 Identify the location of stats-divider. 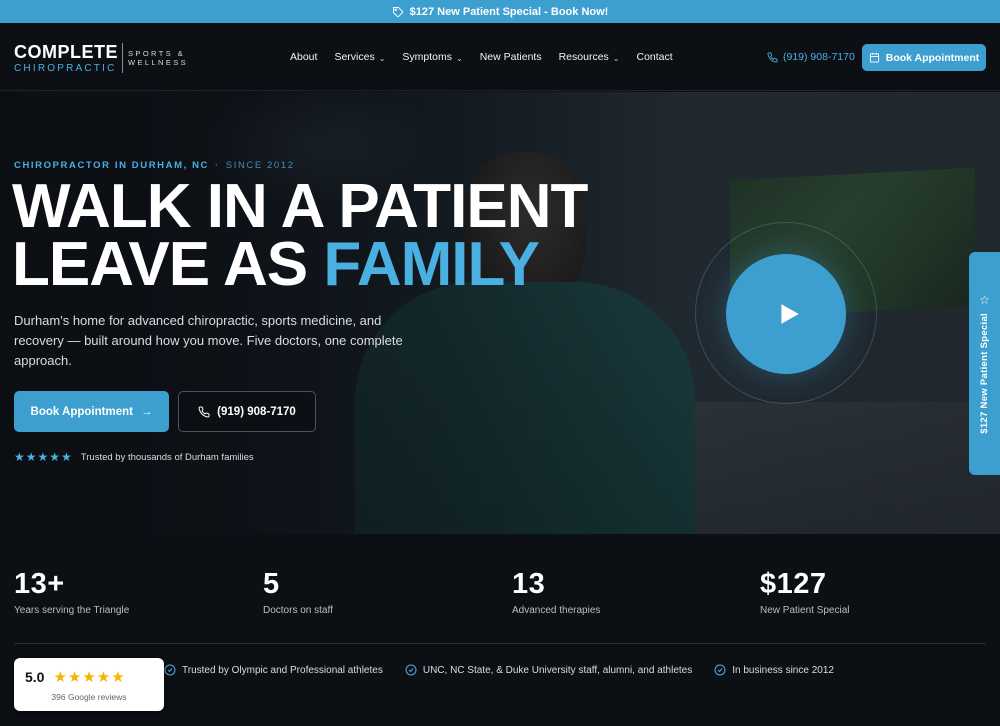
(500, 643).